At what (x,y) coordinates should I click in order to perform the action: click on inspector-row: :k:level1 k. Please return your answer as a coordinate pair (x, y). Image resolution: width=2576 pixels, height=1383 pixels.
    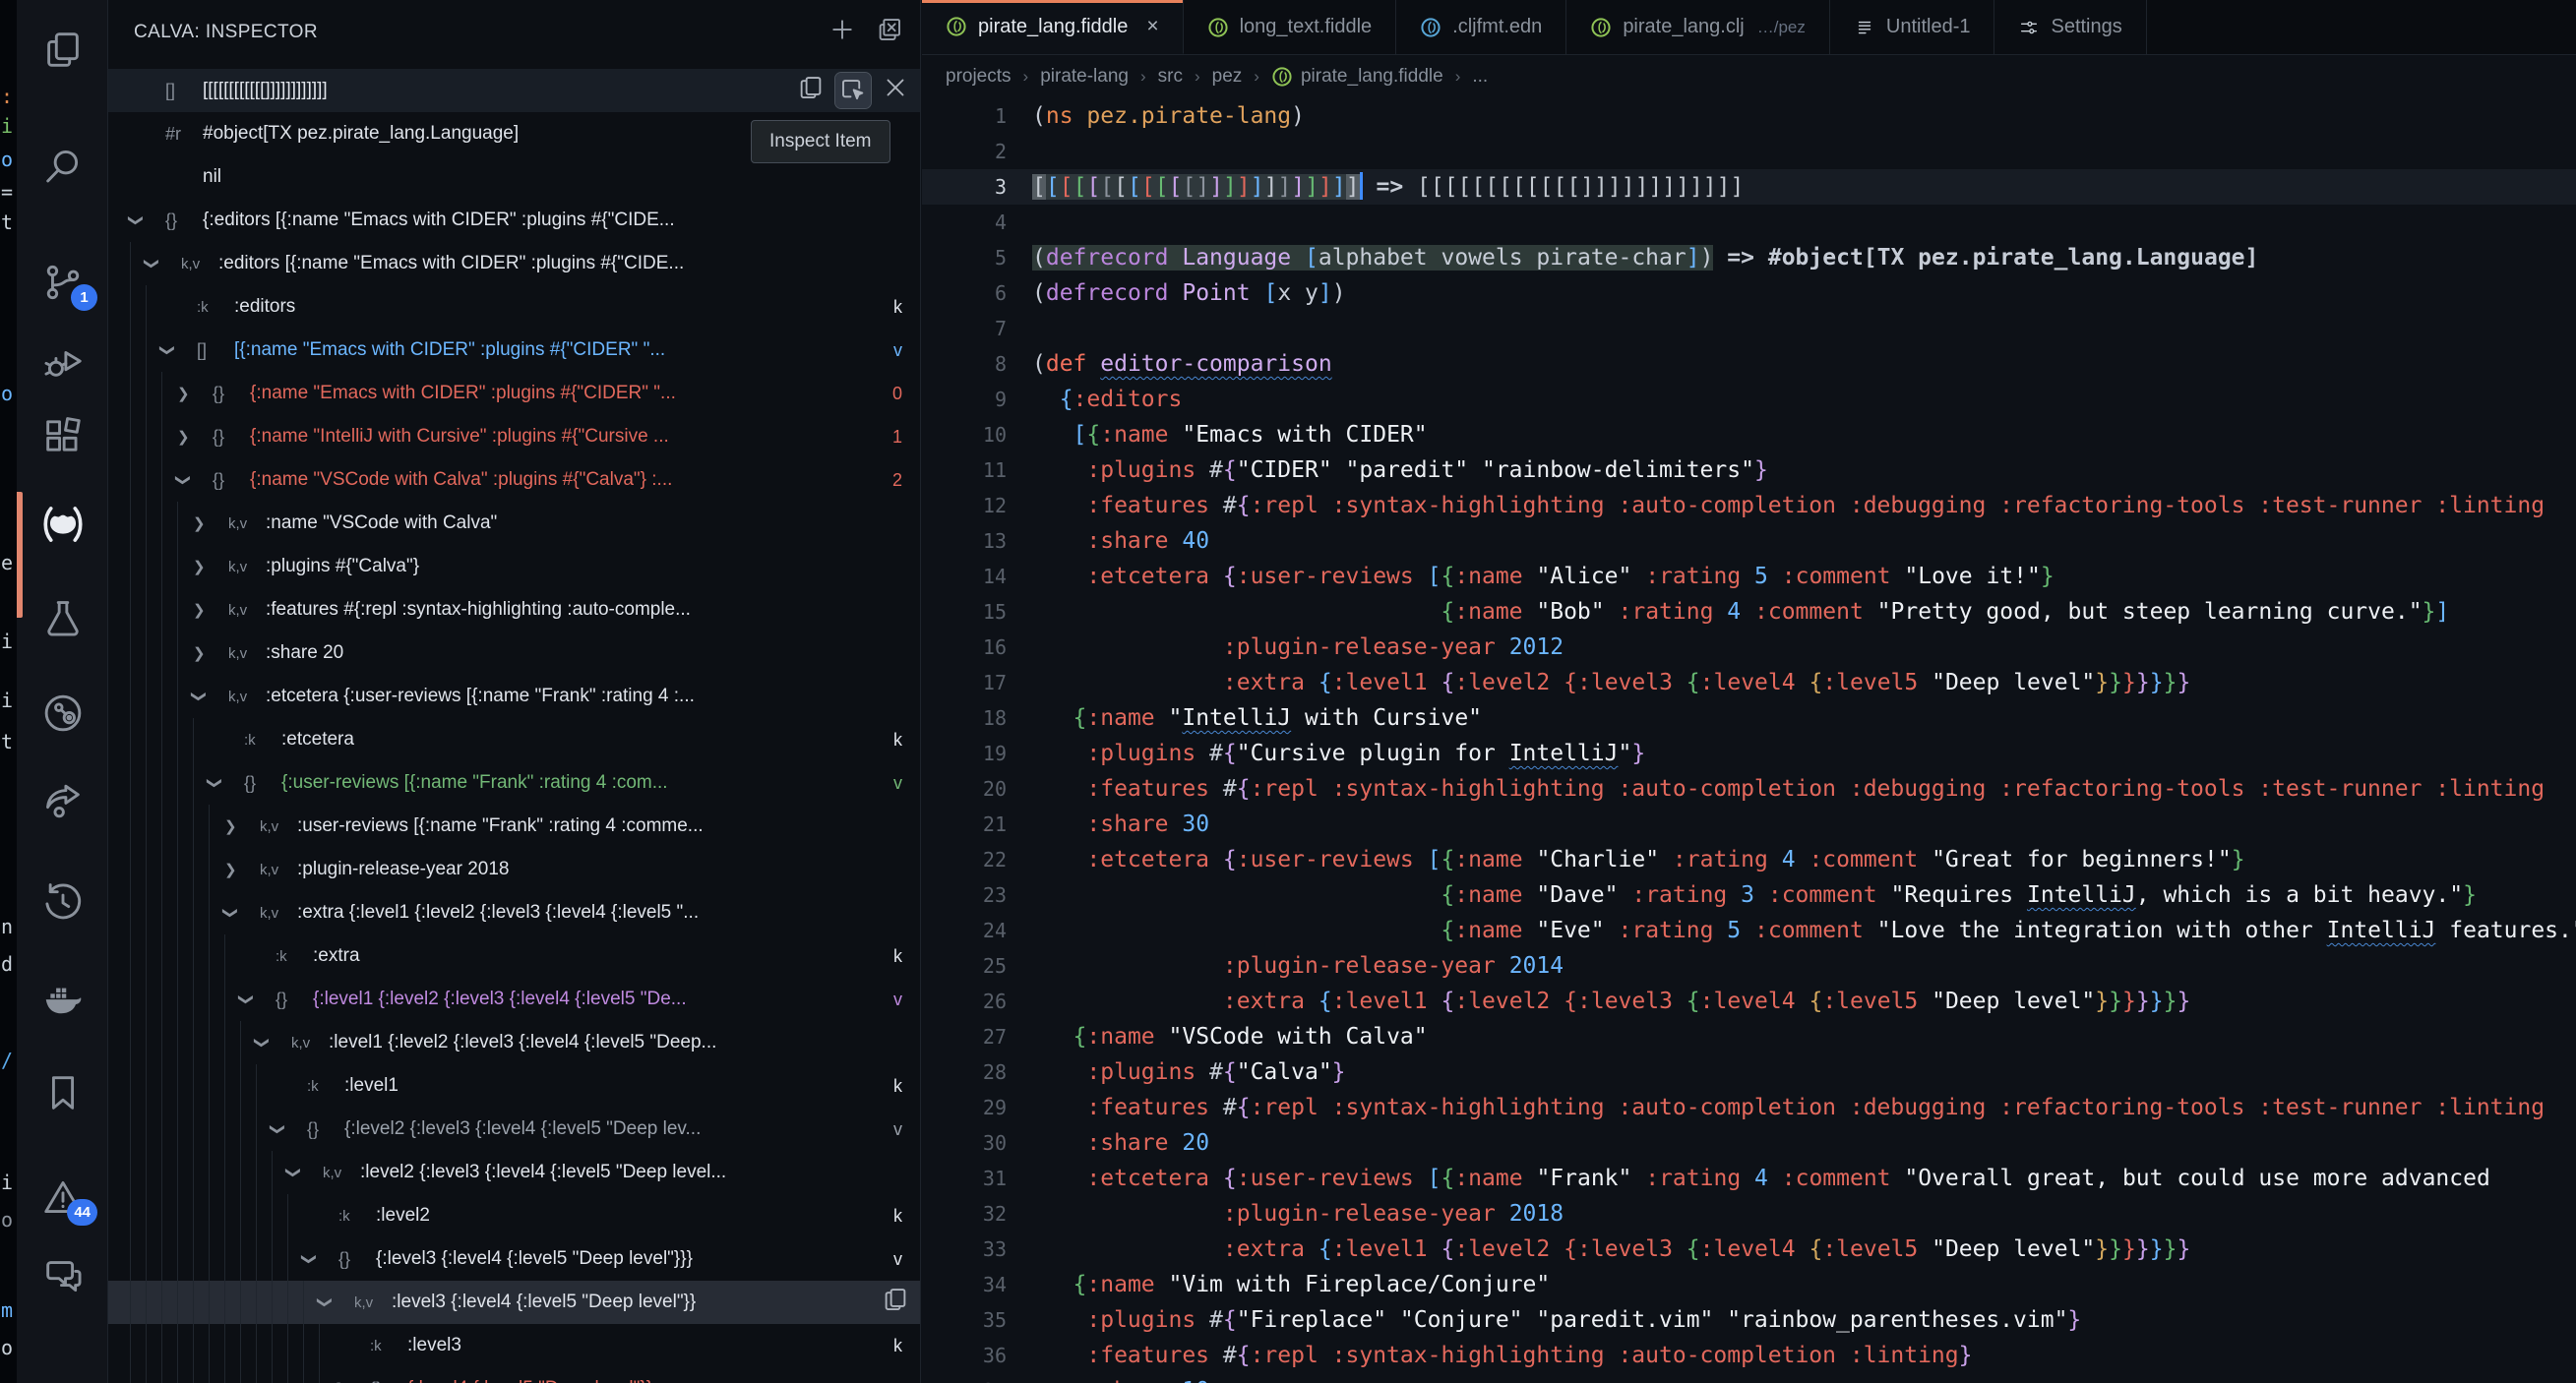
    Looking at the image, I should click on (514, 1086).